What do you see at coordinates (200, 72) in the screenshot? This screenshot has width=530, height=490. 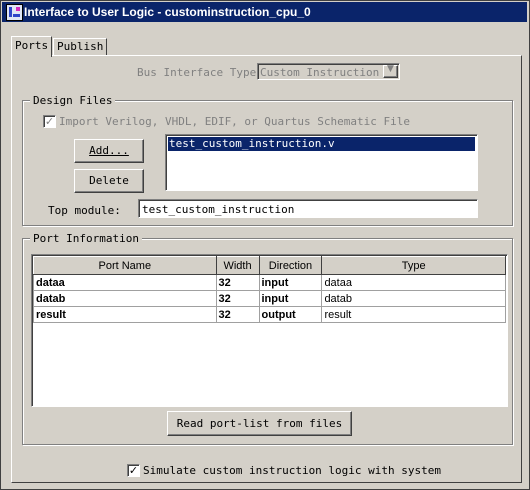 I see `bus-interface-label: Bus Interface Type:` at bounding box center [200, 72].